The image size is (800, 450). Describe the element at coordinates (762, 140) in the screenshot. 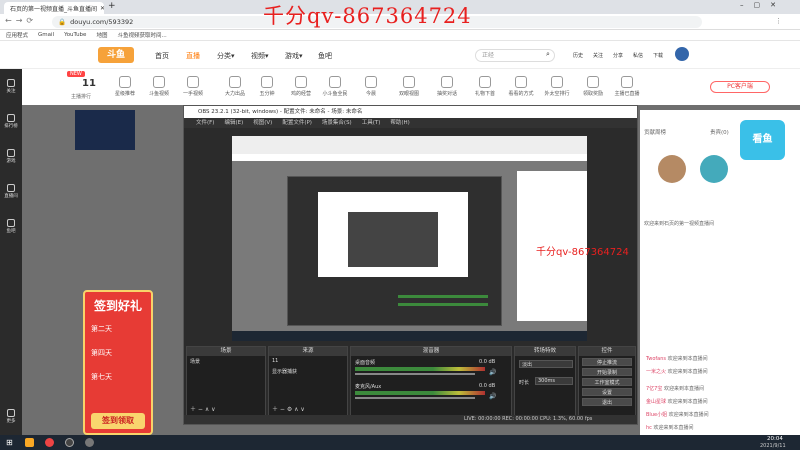

I see `event-badge: 看鱼` at that location.